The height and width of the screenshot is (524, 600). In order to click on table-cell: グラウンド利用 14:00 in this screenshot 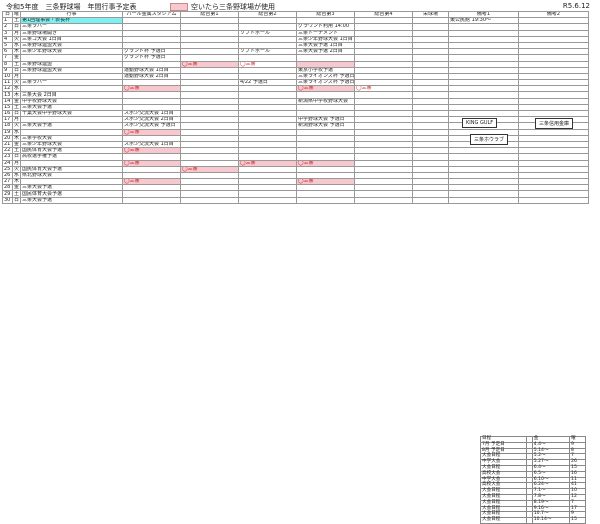, I will do `click(325, 27)`.